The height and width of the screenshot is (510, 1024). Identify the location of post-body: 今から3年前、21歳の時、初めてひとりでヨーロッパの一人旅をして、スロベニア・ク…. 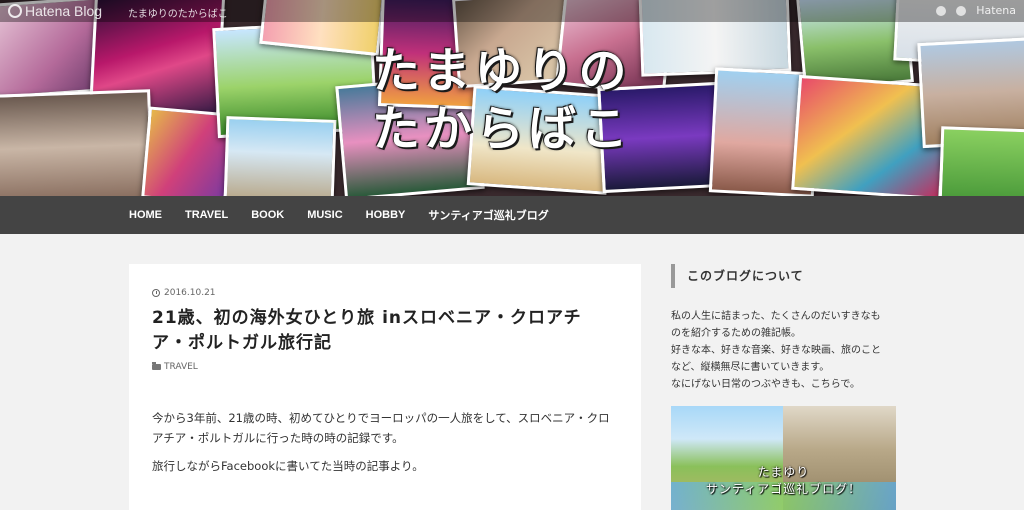
(384, 442).